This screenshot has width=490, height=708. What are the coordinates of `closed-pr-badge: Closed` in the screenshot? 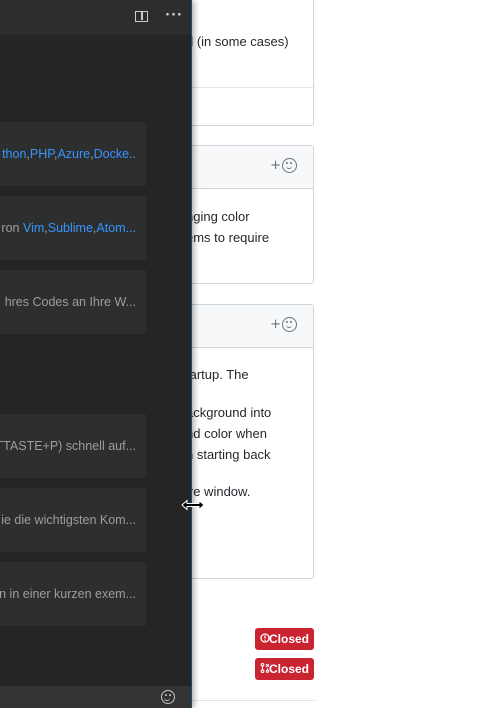 It's located at (284, 669).